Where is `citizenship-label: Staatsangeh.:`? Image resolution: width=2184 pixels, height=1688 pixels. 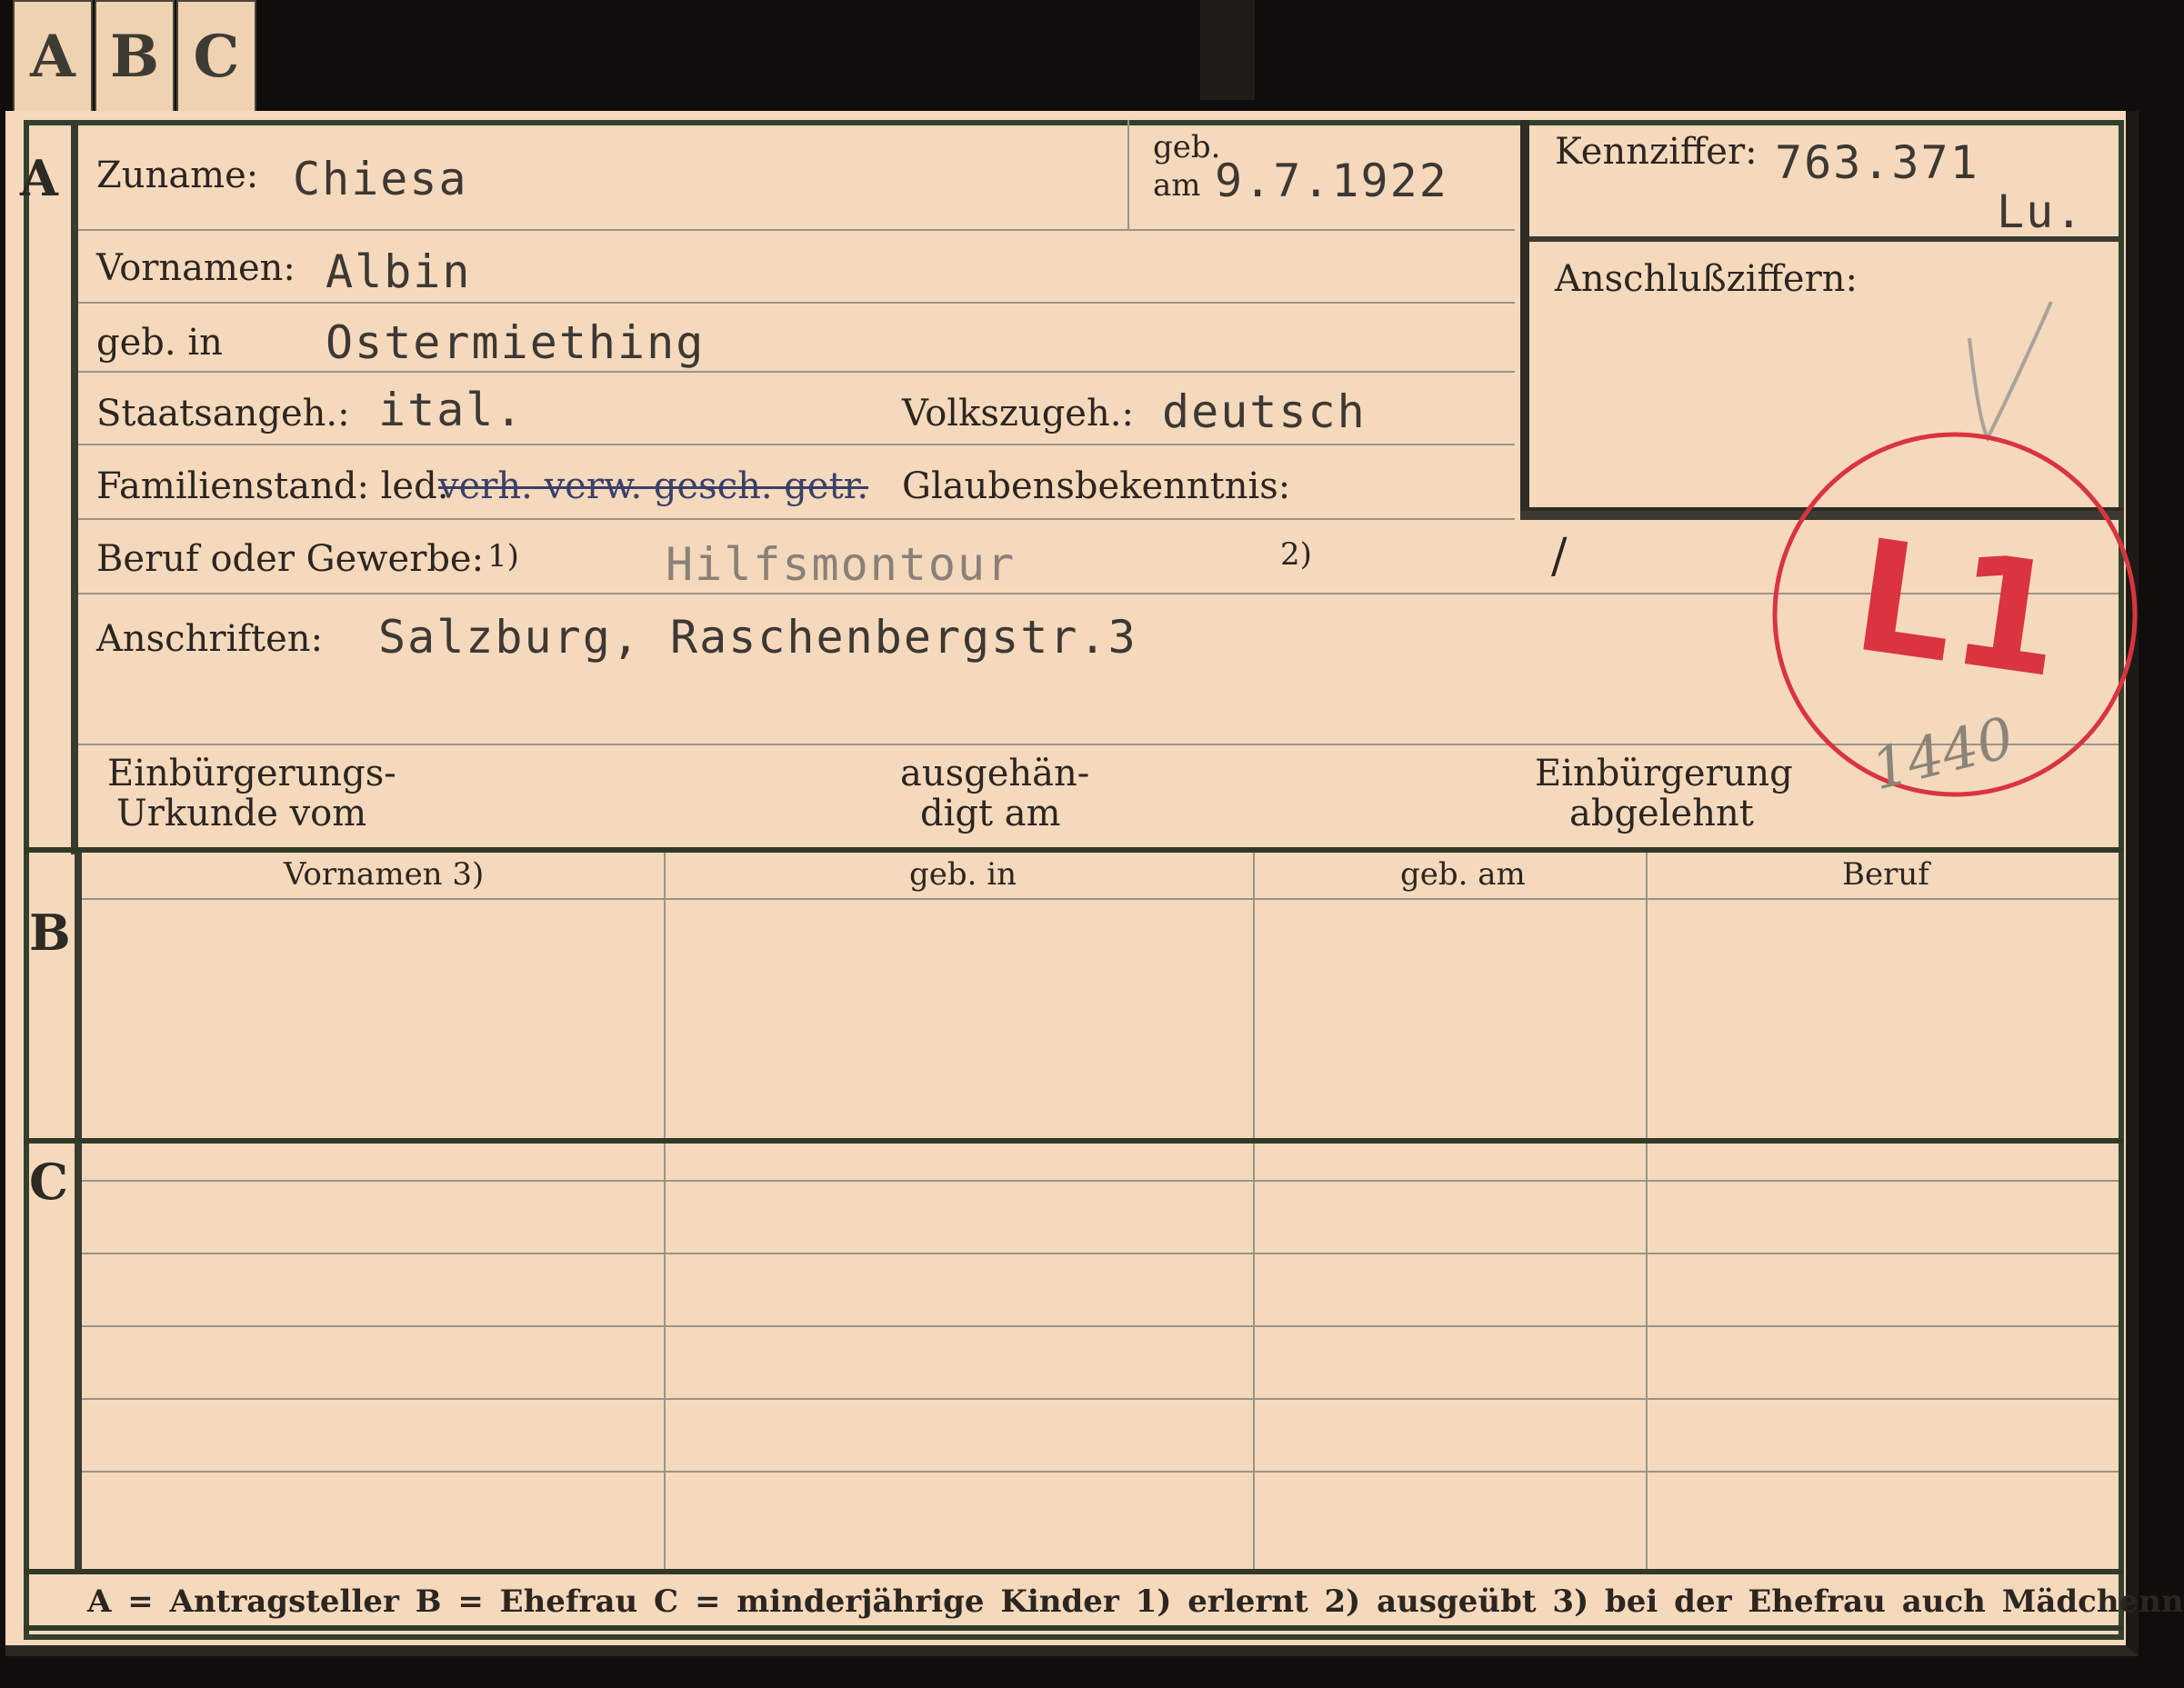 citizenship-label: Staatsangeh.: is located at coordinates (223, 413).